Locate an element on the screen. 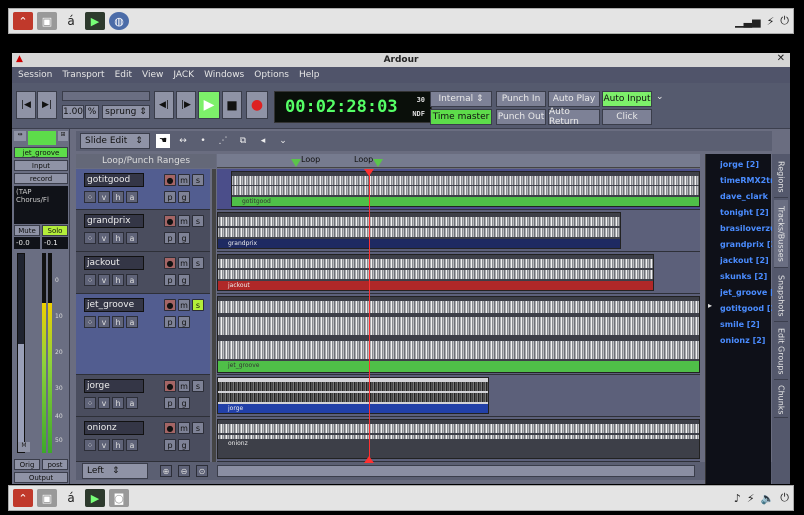 The width and height of the screenshot is (804, 515). zoom-focus-select: Left ⇕ is located at coordinates (115, 471).